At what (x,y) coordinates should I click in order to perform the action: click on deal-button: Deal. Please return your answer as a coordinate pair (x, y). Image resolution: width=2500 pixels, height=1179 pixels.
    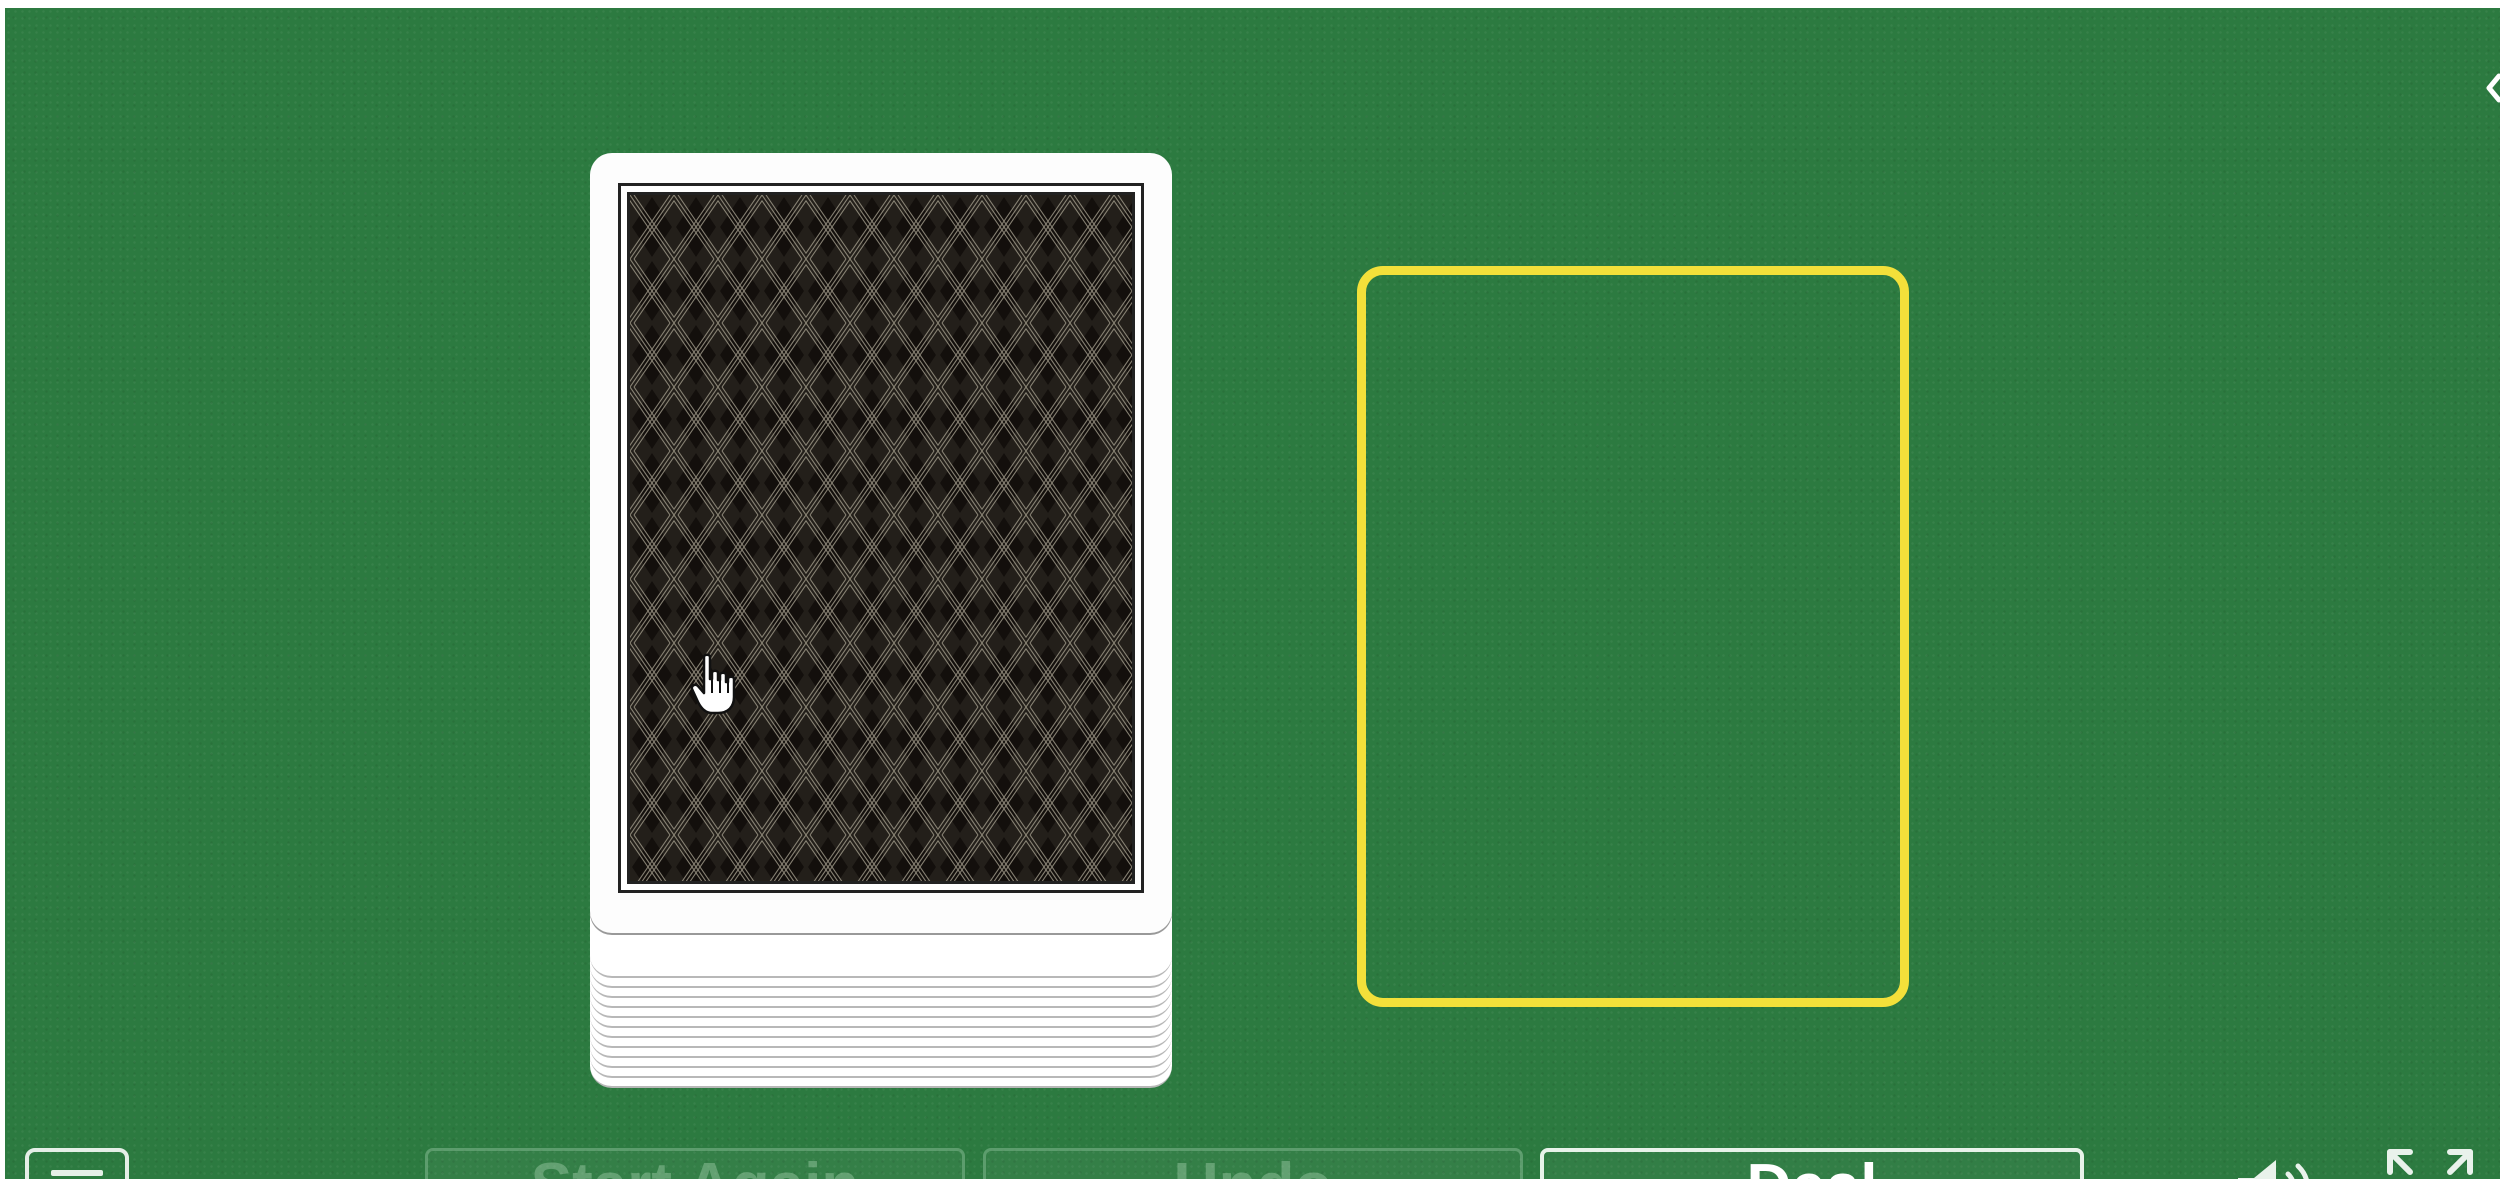
    Looking at the image, I should click on (1812, 1163).